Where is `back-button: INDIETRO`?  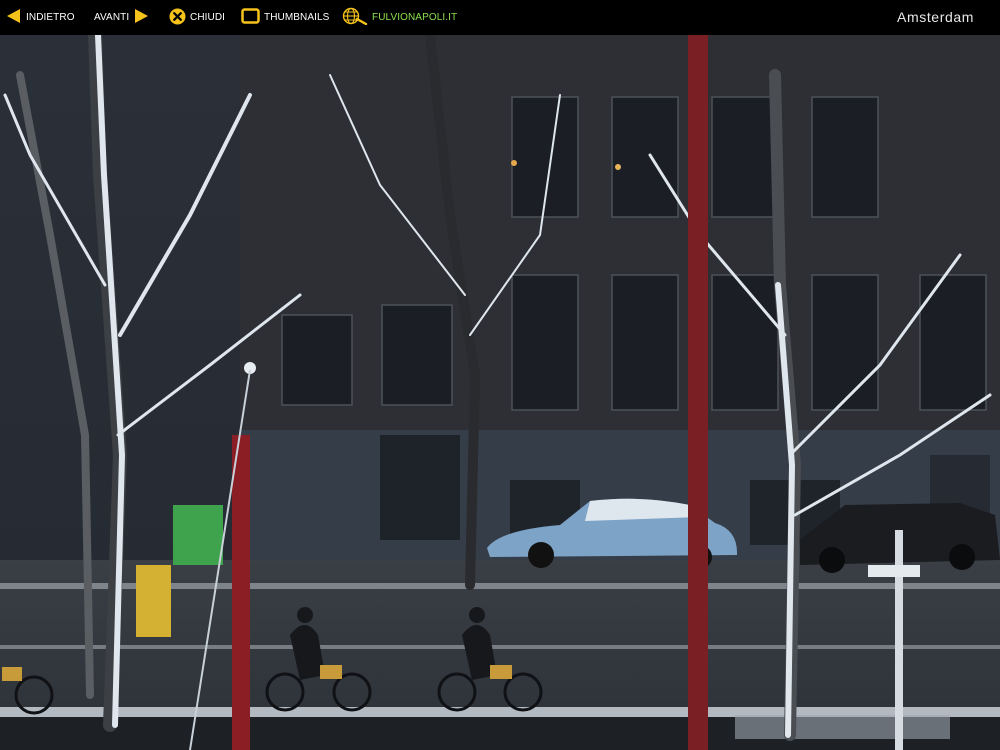
back-button: INDIETRO is located at coordinates (40, 17).